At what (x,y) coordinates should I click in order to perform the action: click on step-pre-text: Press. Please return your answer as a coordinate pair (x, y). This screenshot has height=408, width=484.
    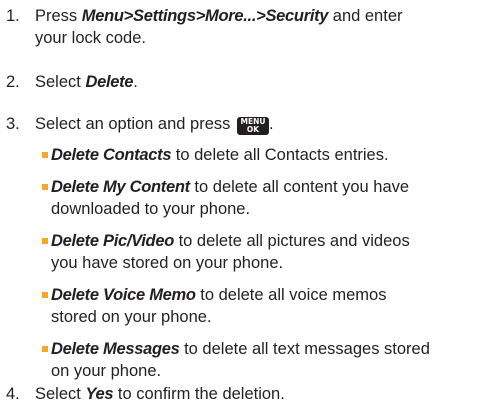
    Looking at the image, I should click on (58, 16).